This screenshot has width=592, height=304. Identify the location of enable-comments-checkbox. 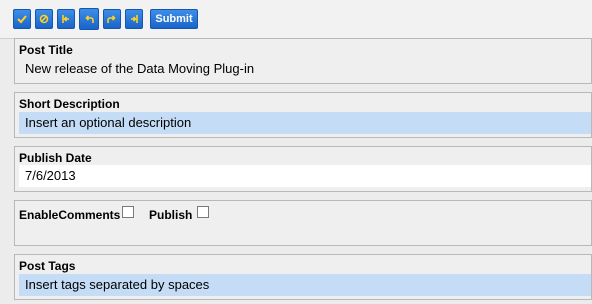
(128, 212).